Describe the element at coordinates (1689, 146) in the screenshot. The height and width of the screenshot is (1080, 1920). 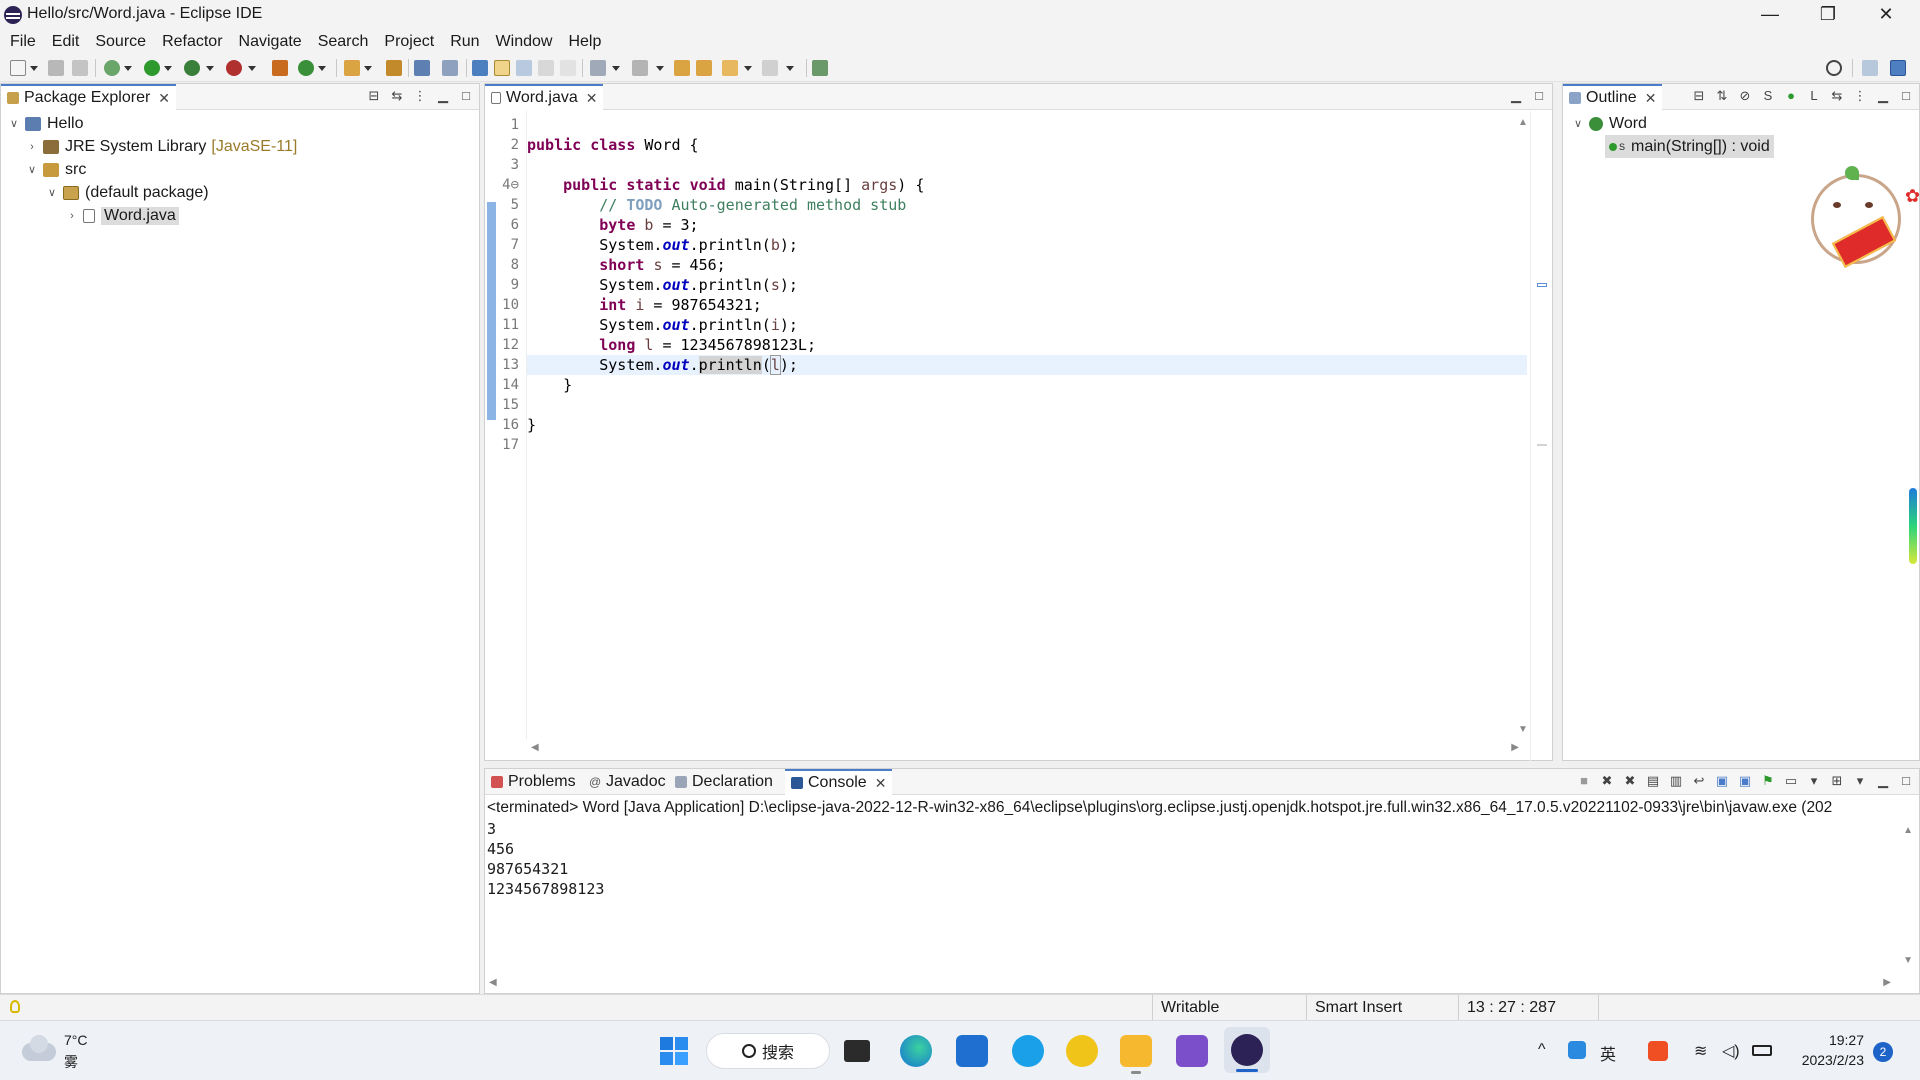
I see `outline-item-main-method: S main(String[]) : void` at that location.